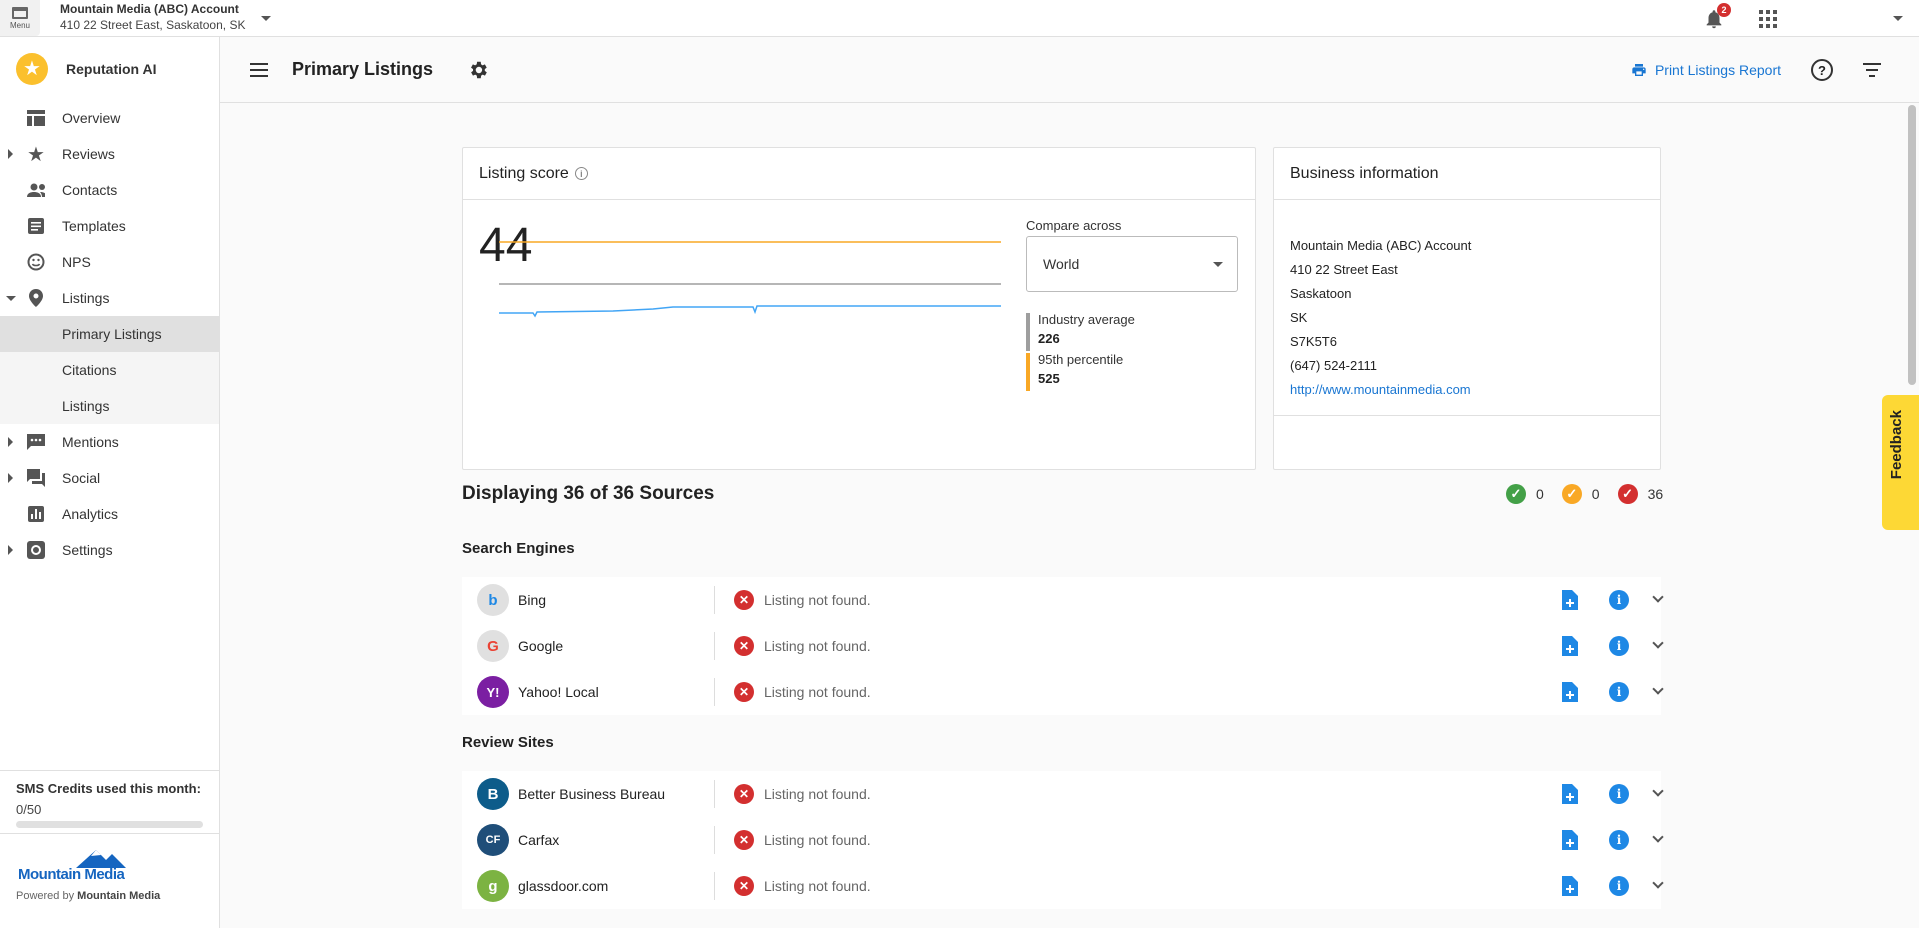 The height and width of the screenshot is (928, 1919). I want to click on reputation-star-icon: ★, so click(32, 68).